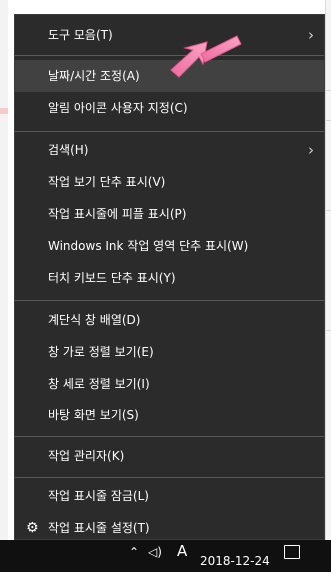 The image size is (331, 572). Describe the element at coordinates (169, 352) in the screenshot. I see `menu-item-show-windows-stacked: 창 가로 정렬 보기(E)` at that location.